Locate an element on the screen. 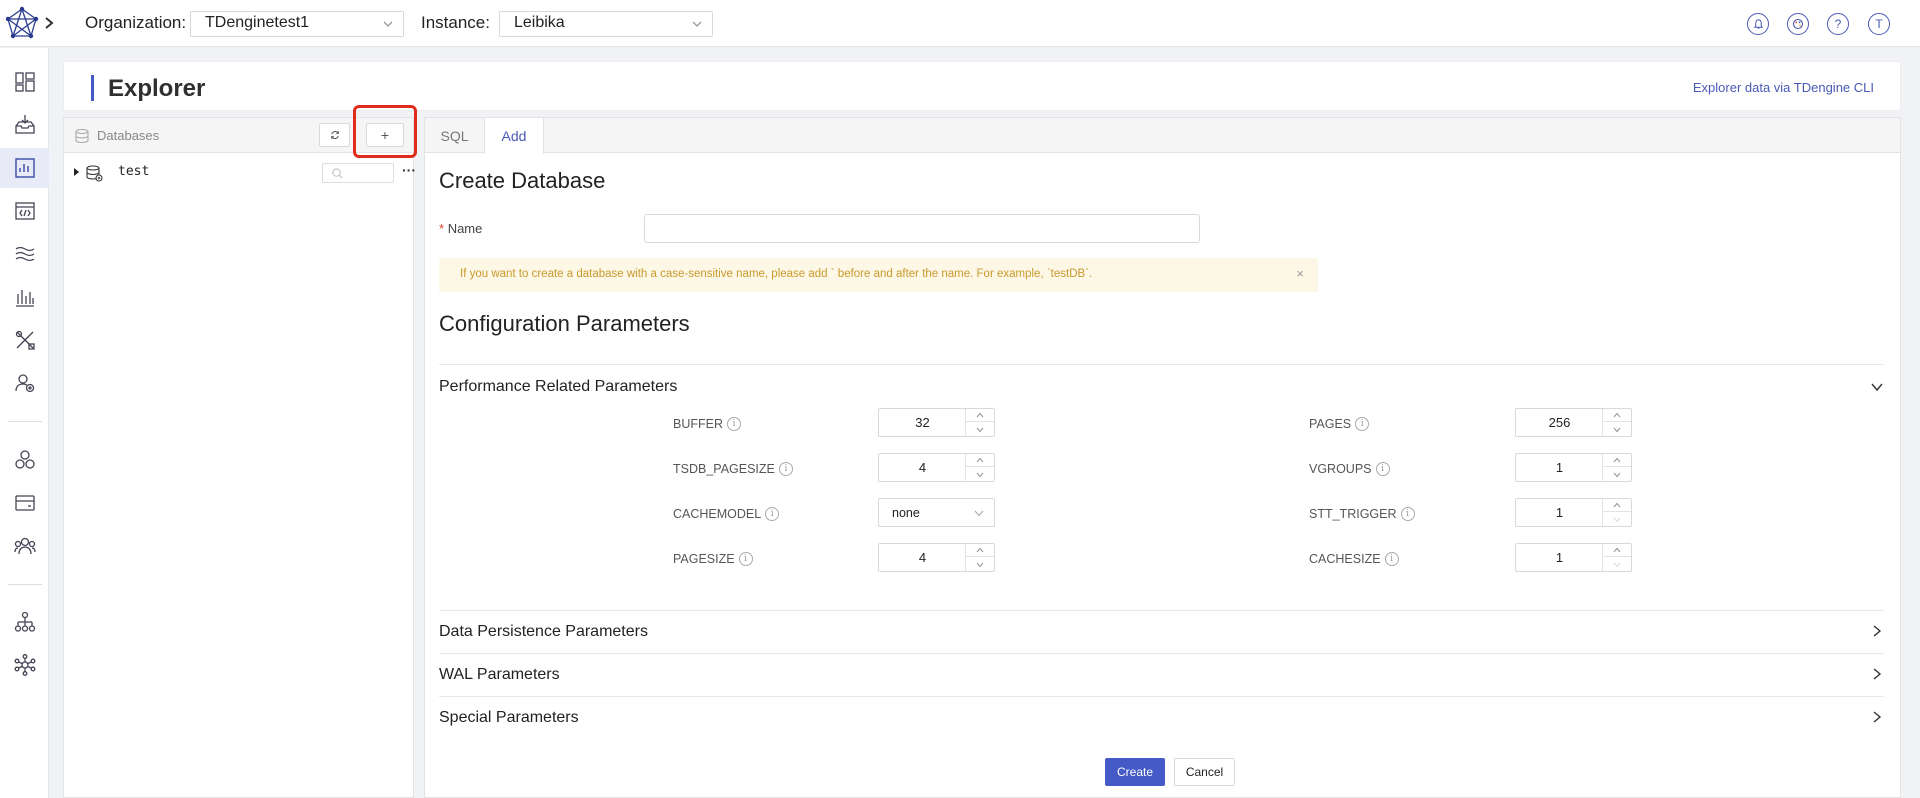 This screenshot has width=1920, height=798. param-label-text: TSDB_PAGESIZE is located at coordinates (724, 469).